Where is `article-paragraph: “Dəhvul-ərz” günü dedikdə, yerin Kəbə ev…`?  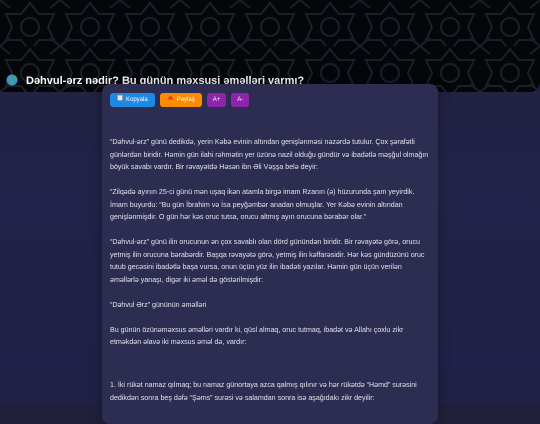
article-paragraph: “Dəhvul-ərz” günü dedikdə, yerin Kəbə ev… is located at coordinates (269, 155).